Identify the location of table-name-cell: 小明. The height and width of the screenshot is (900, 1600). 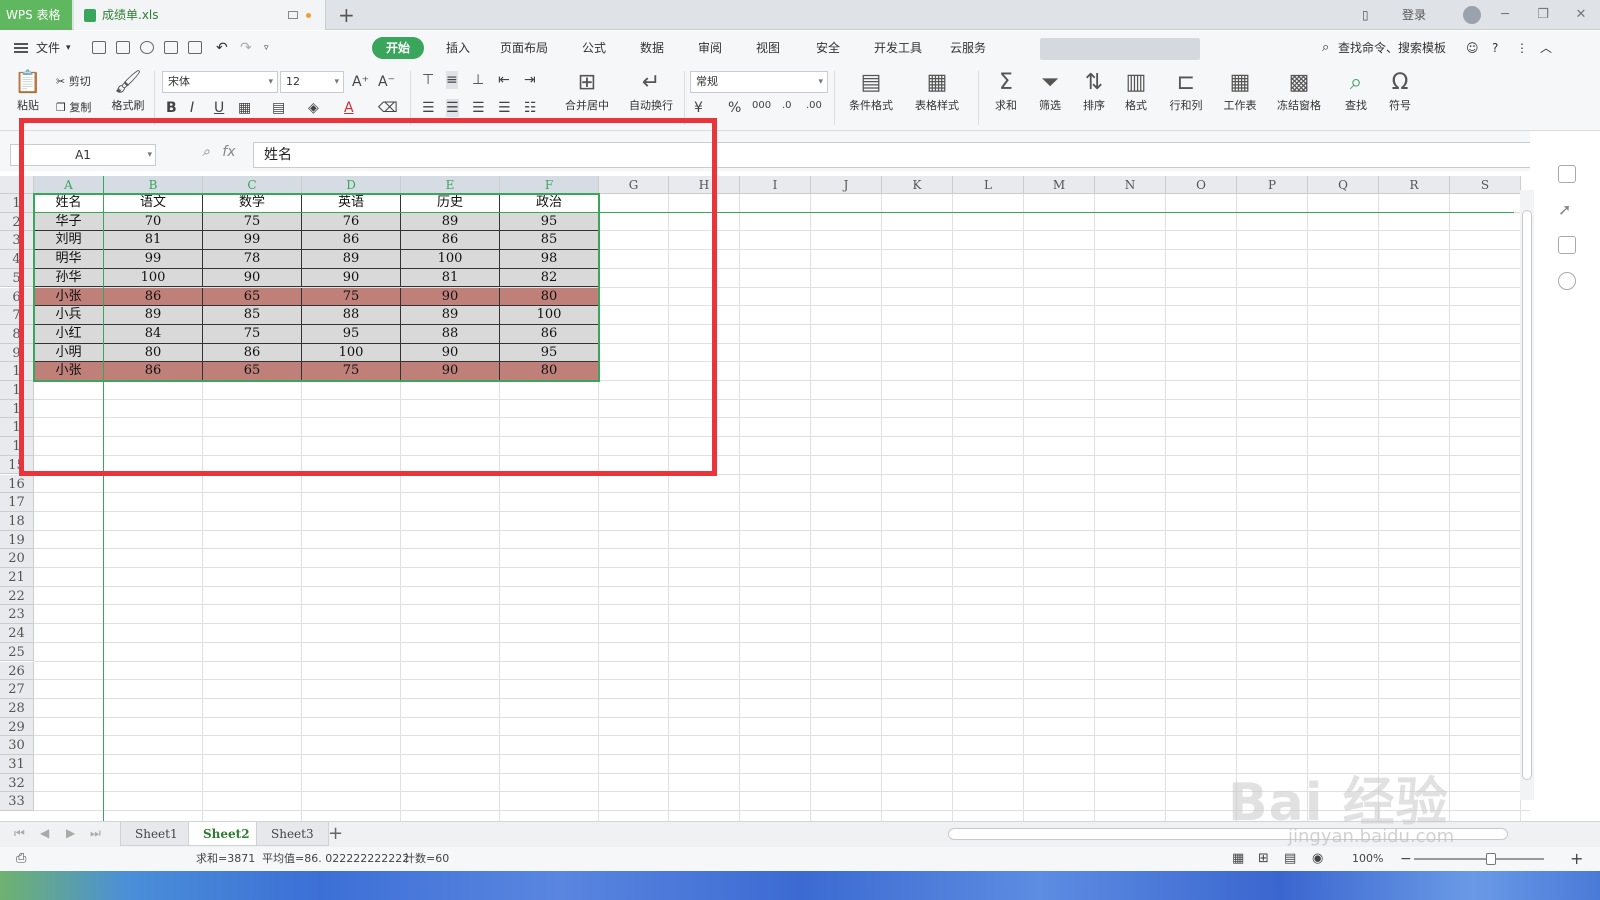
(69, 353).